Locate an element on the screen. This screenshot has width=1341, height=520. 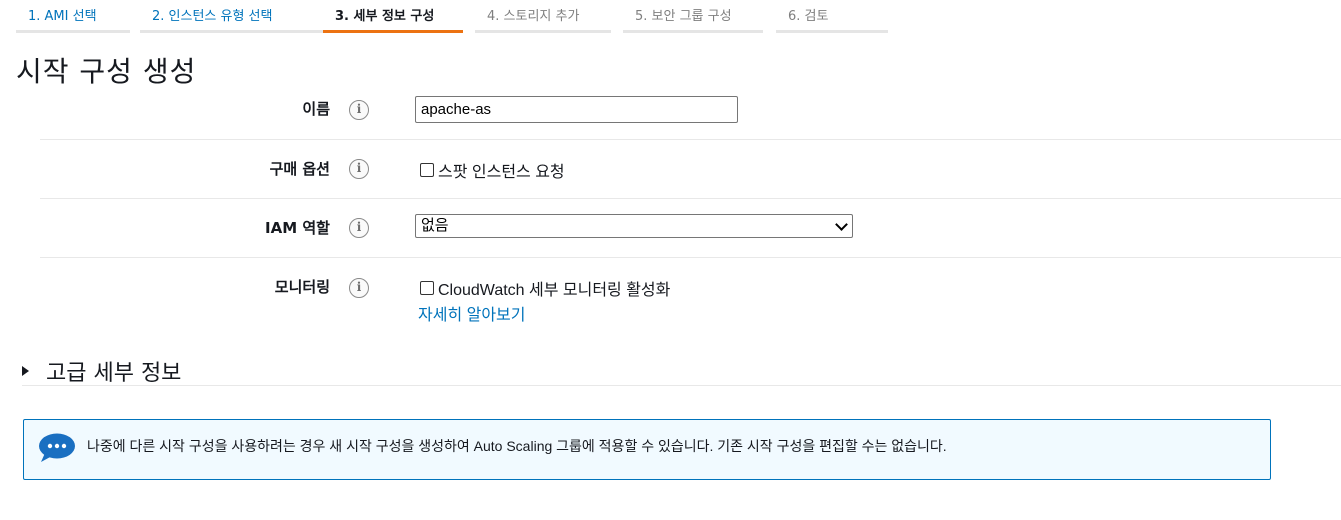
advanced-details-toggle: 고급 세부 정보 is located at coordinates (681, 370).